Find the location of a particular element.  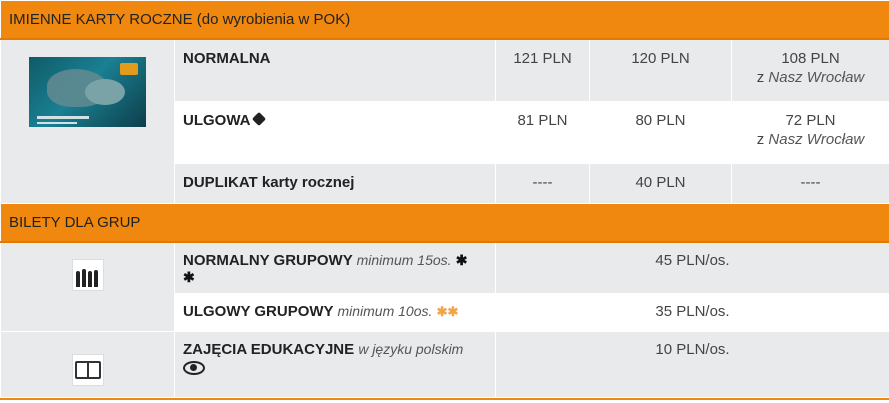

ticket-name-cell: ULGOWA is located at coordinates (335, 132).